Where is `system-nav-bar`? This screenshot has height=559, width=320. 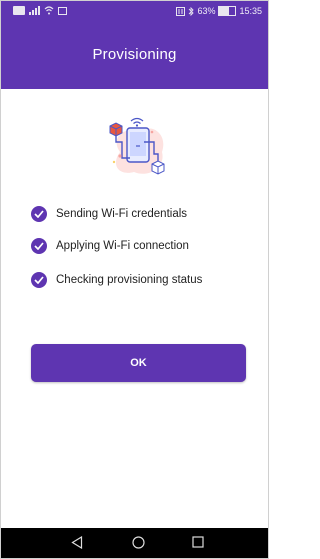 system-nav-bar is located at coordinates (134, 543).